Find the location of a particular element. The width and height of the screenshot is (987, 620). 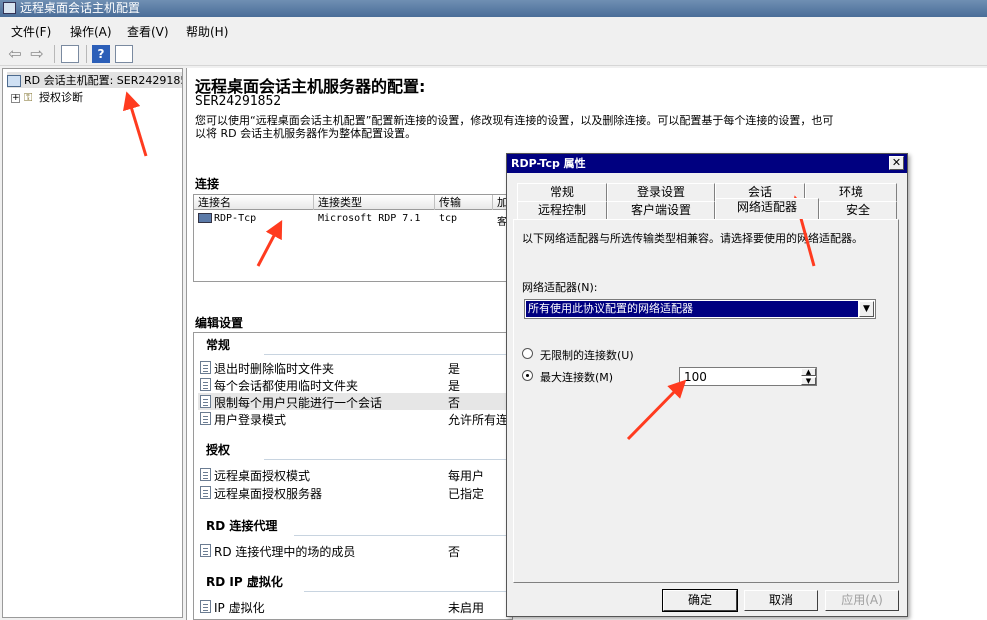

menu-view: 查看(V) is located at coordinates (148, 31).